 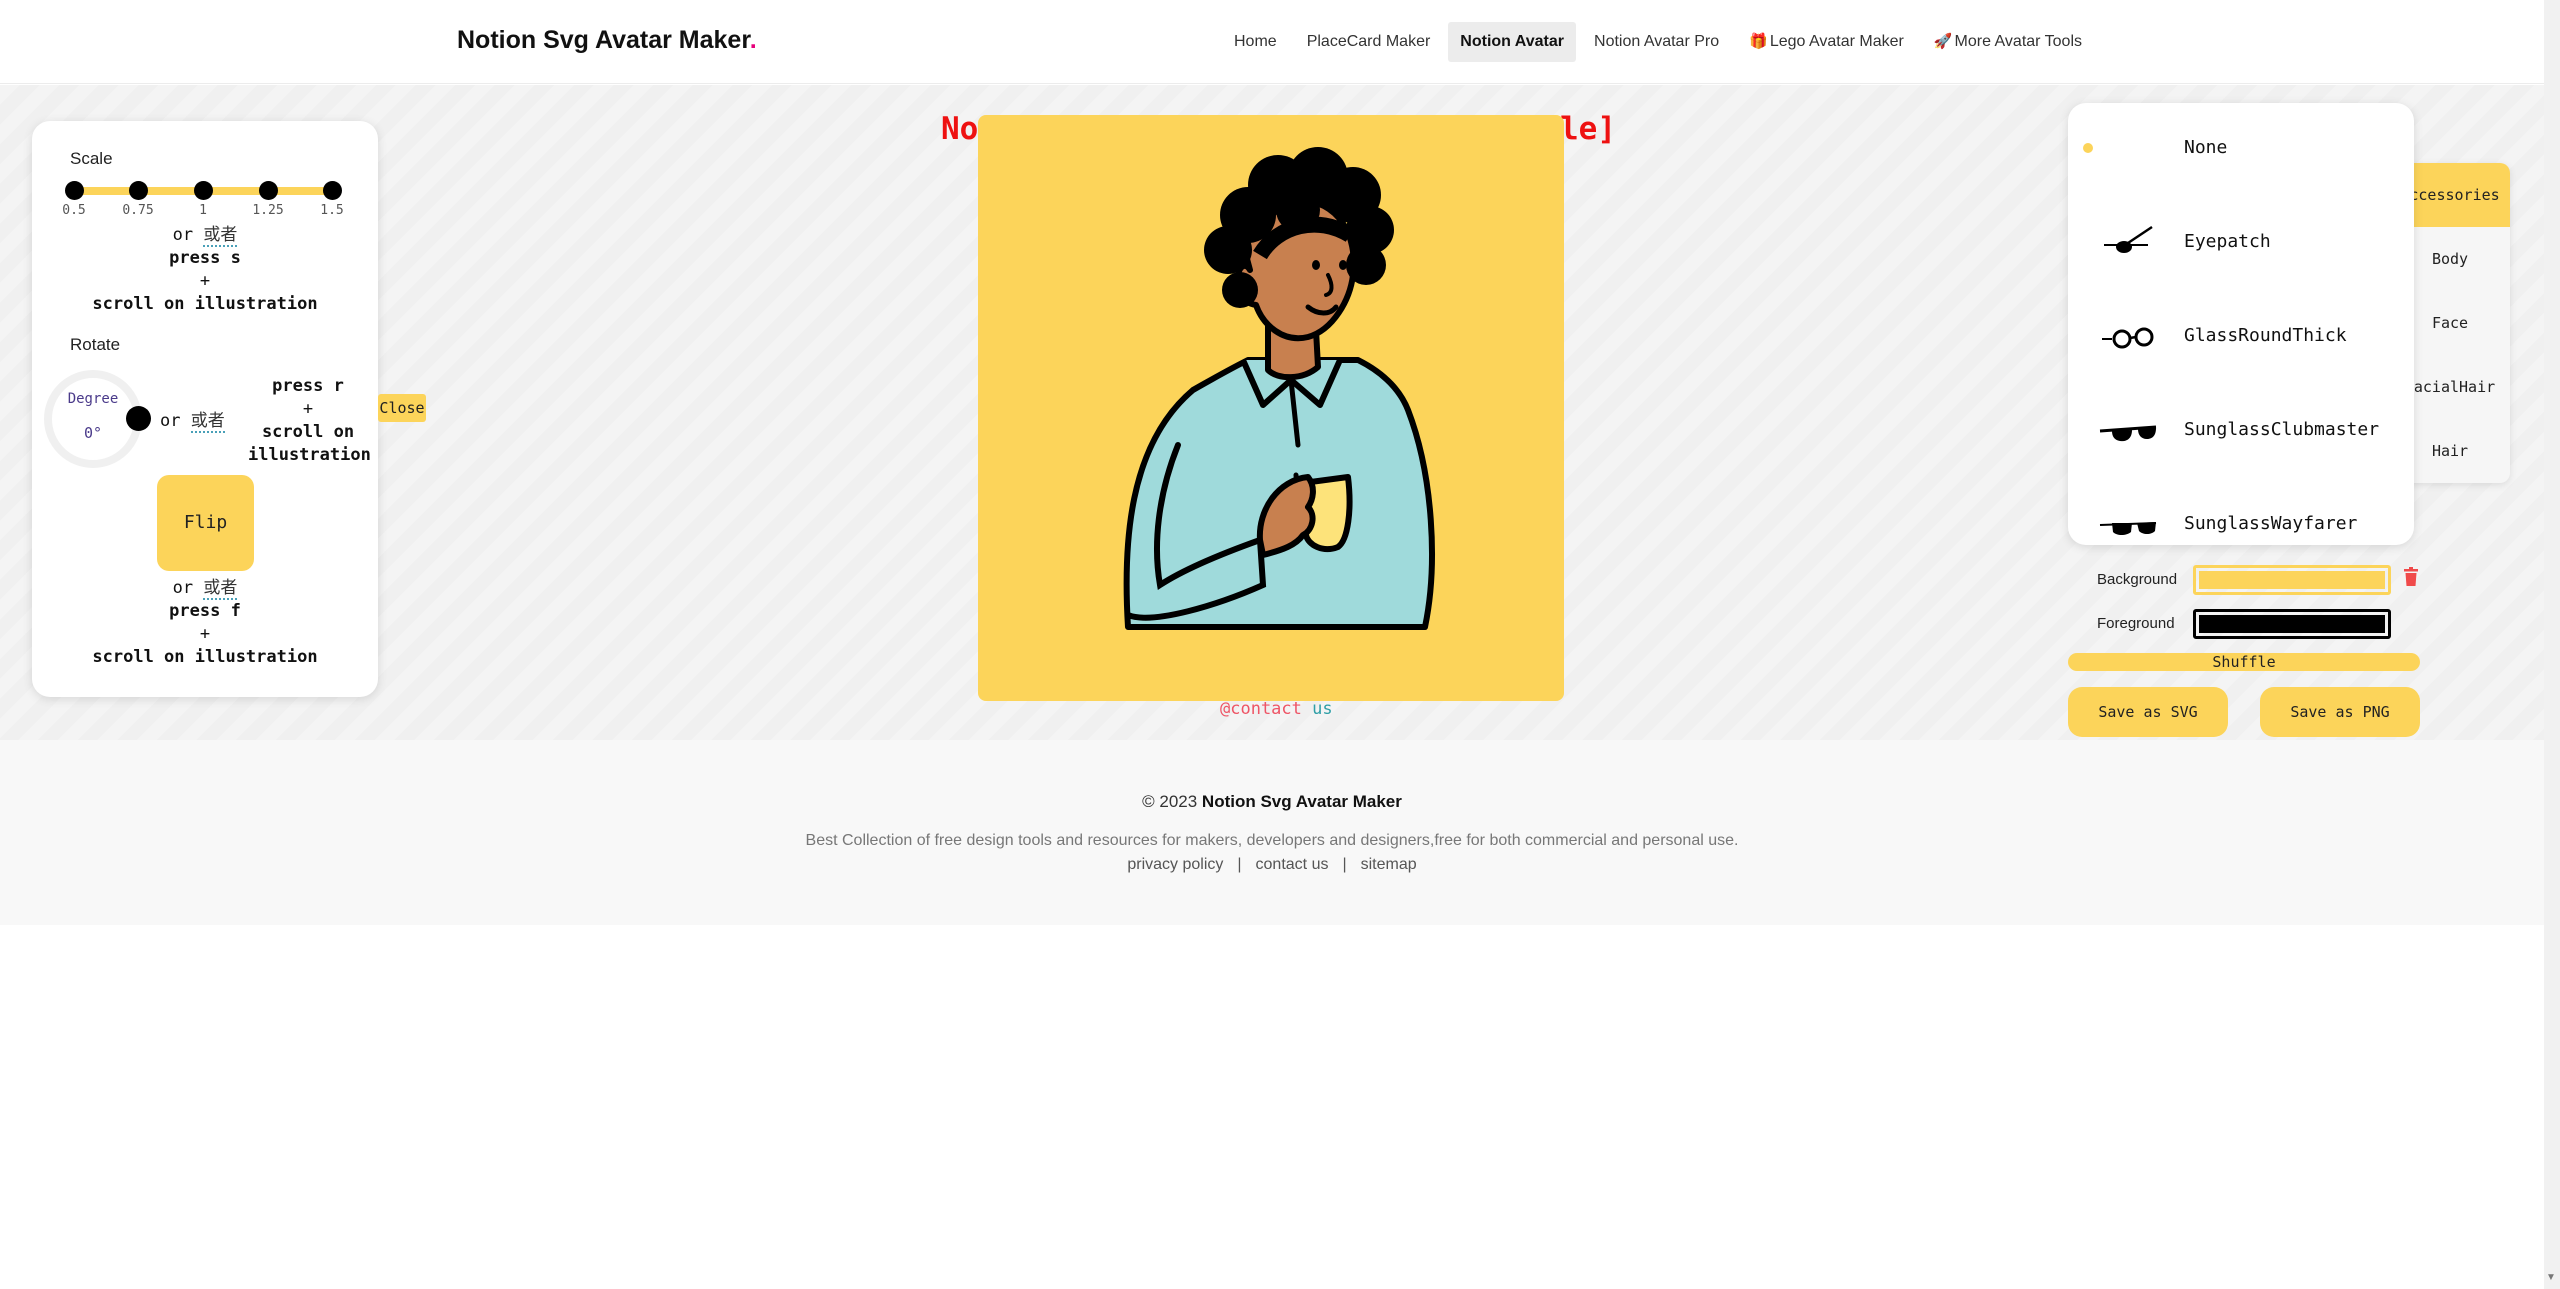 I want to click on scale-slider-handle-1.5, so click(x=332, y=190).